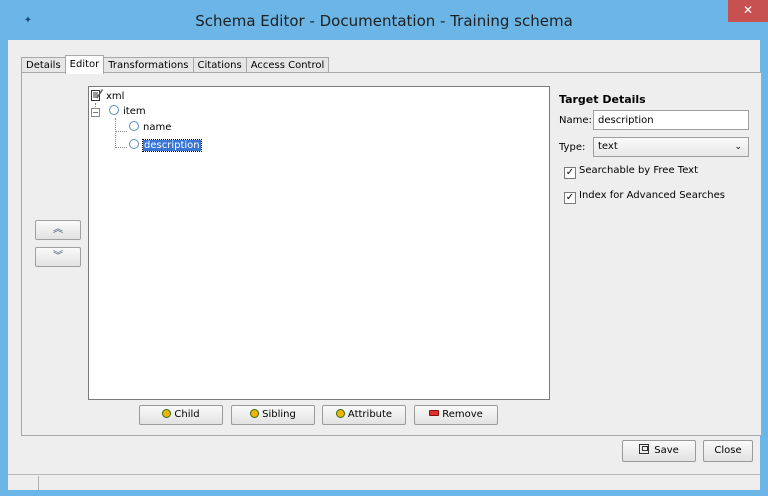  I want to click on save-button: Save, so click(659, 451).